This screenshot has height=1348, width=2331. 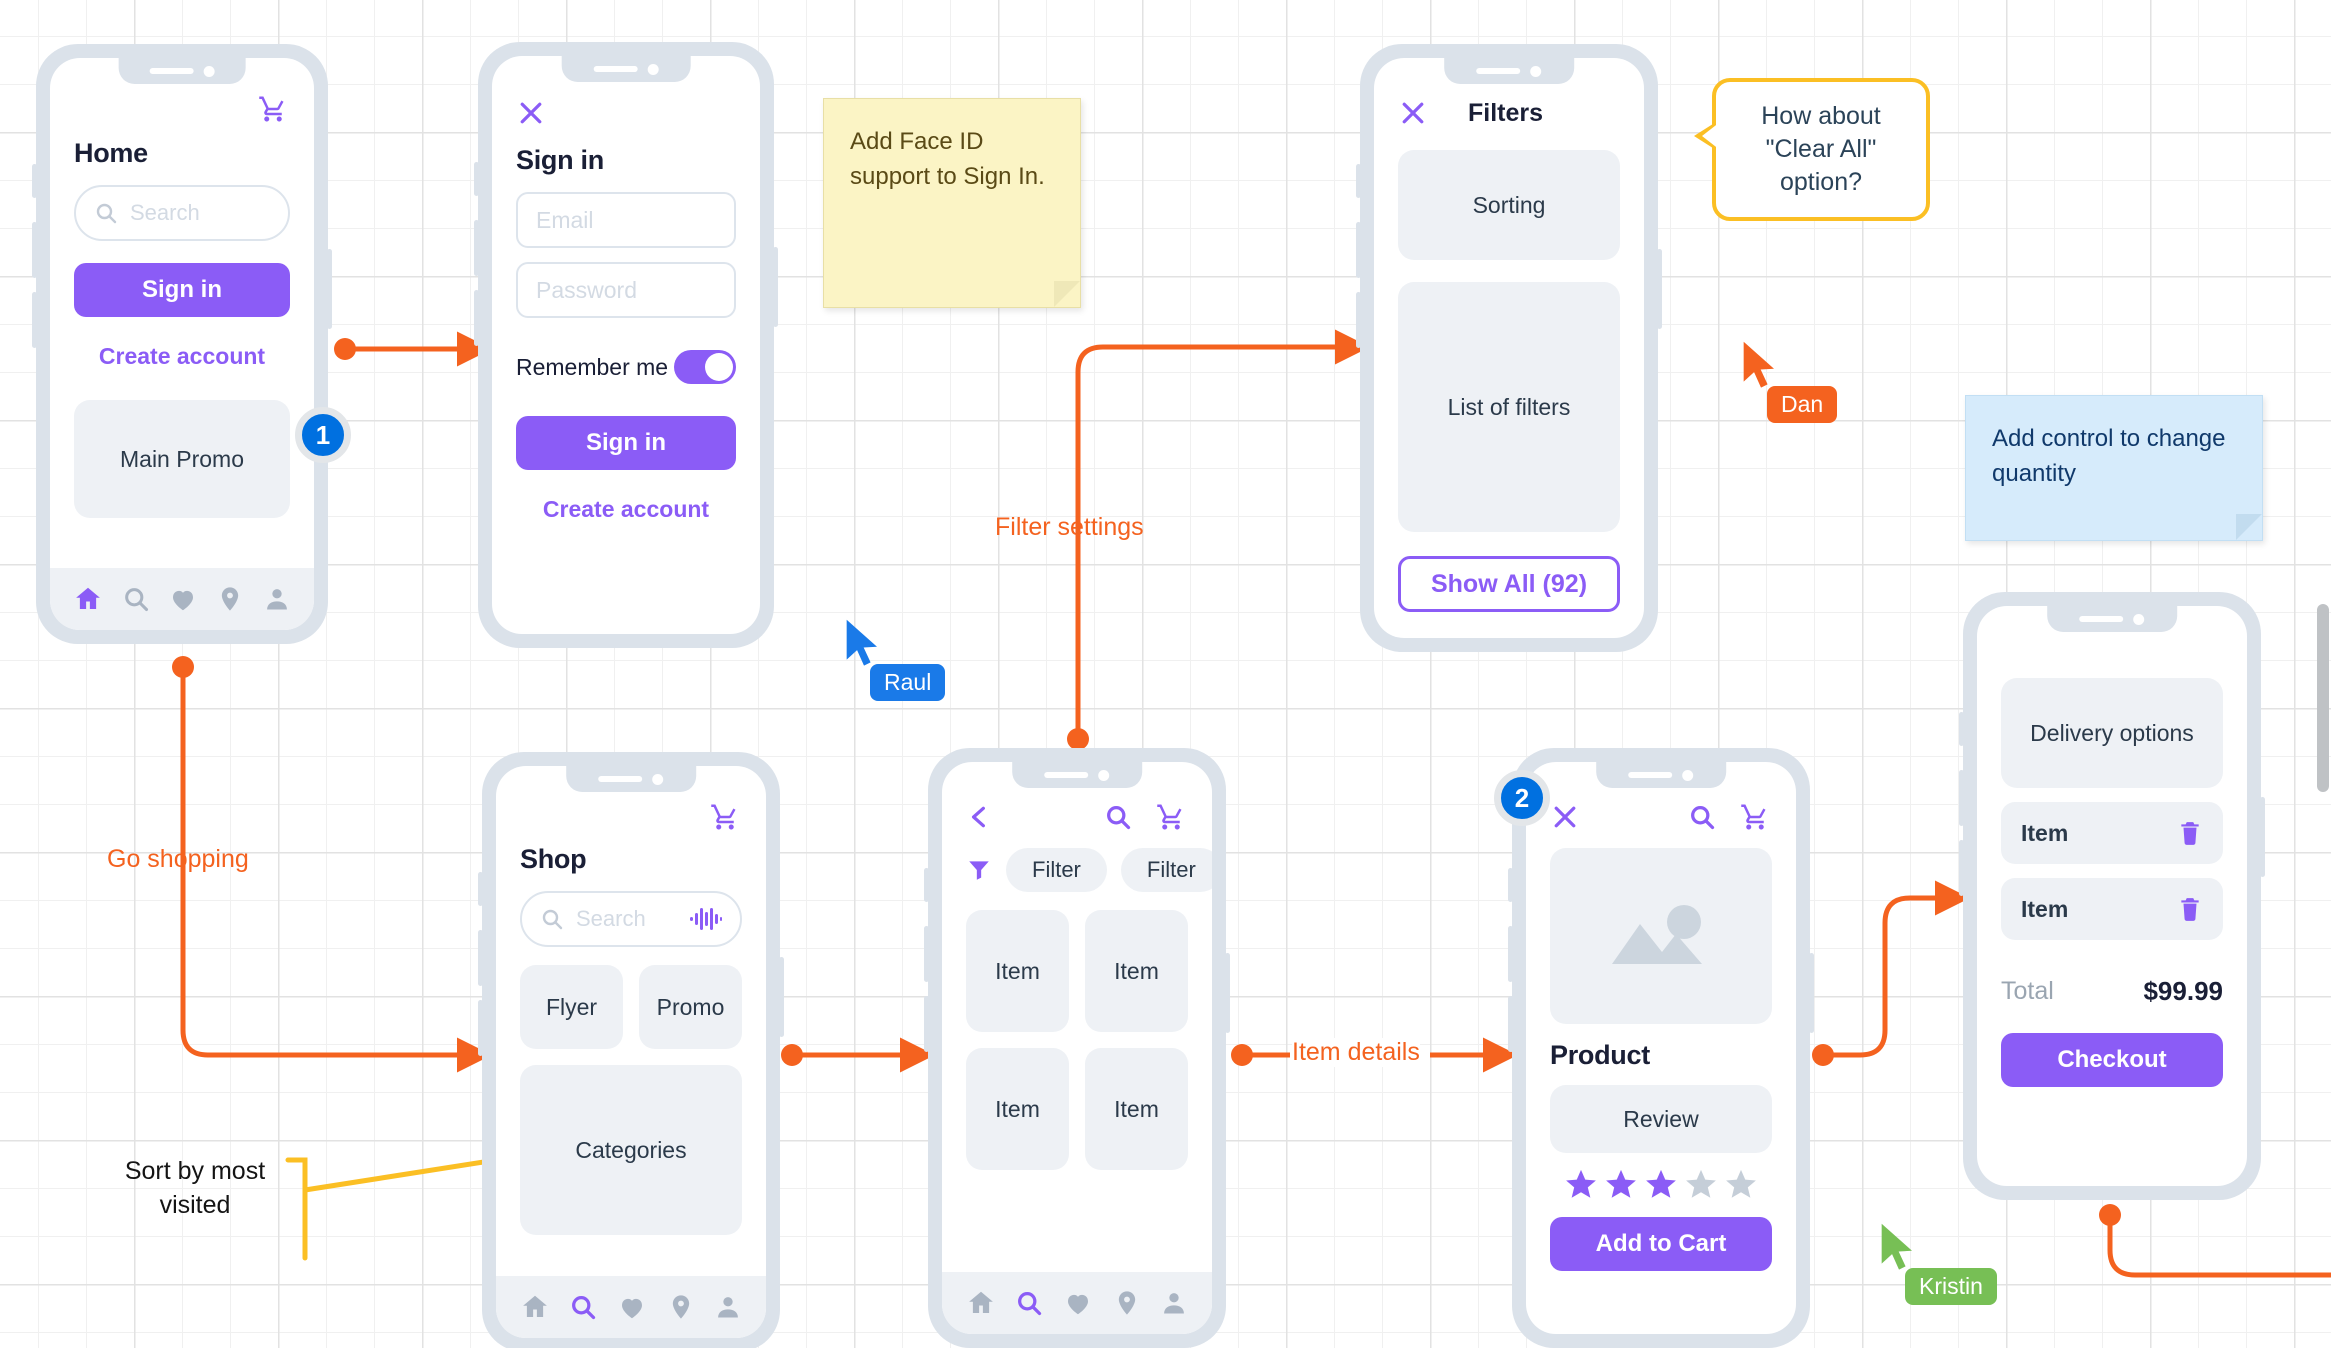 What do you see at coordinates (1077, 1048) in the screenshot?
I see `phone-catalog: Filter Filter Item Item Item Item` at bounding box center [1077, 1048].